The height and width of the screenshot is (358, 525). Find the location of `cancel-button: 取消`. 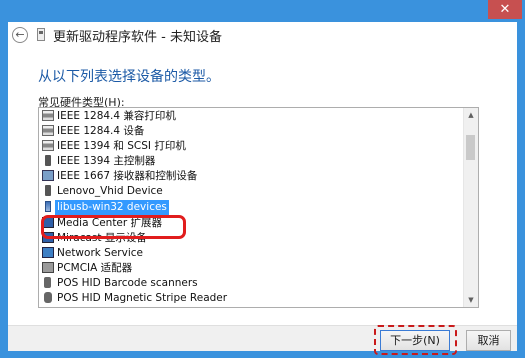

cancel-button: 取消 is located at coordinates (488, 340).